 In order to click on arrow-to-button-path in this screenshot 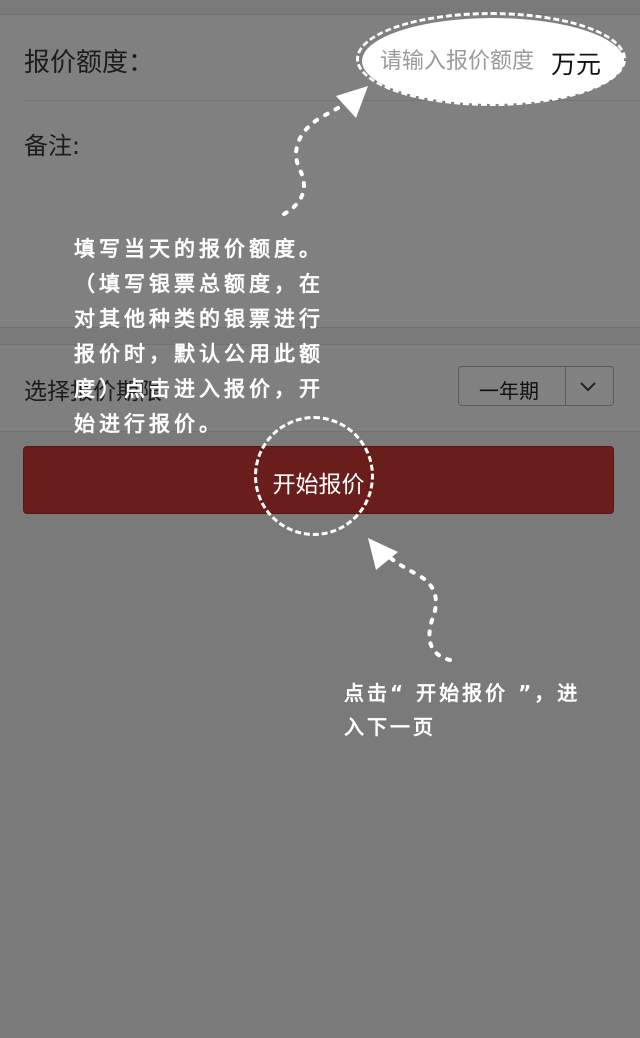, I will do `click(419, 608)`.